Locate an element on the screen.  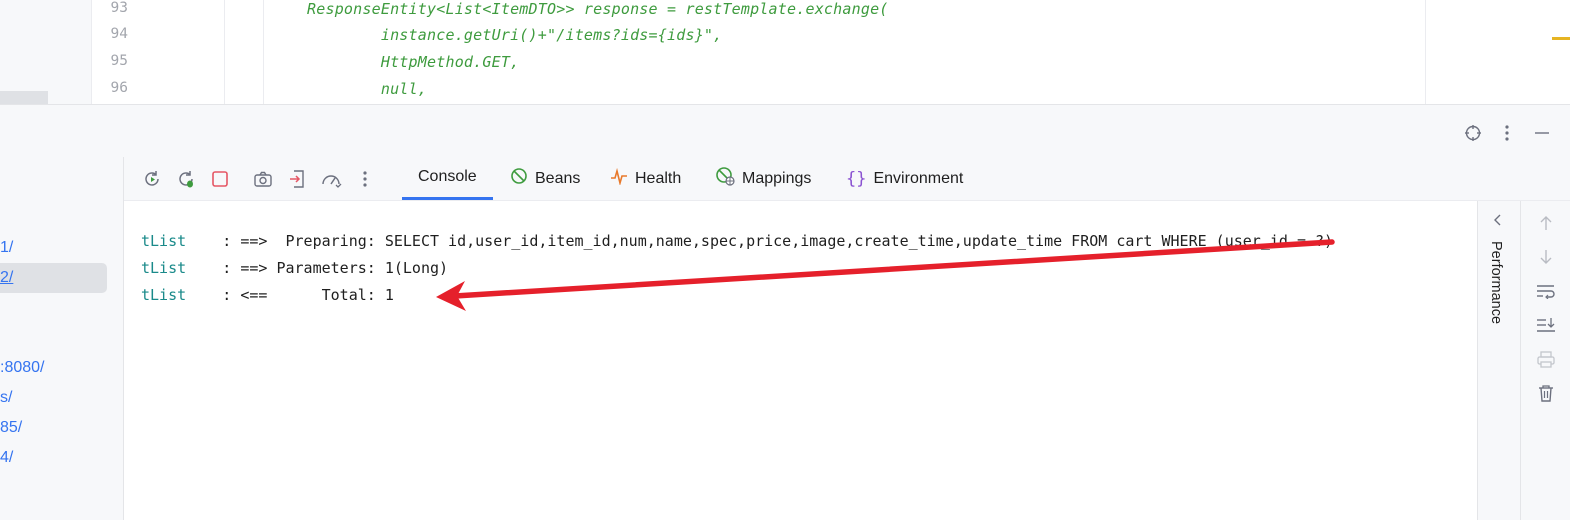
tab-health: Health is located at coordinates (645, 178).